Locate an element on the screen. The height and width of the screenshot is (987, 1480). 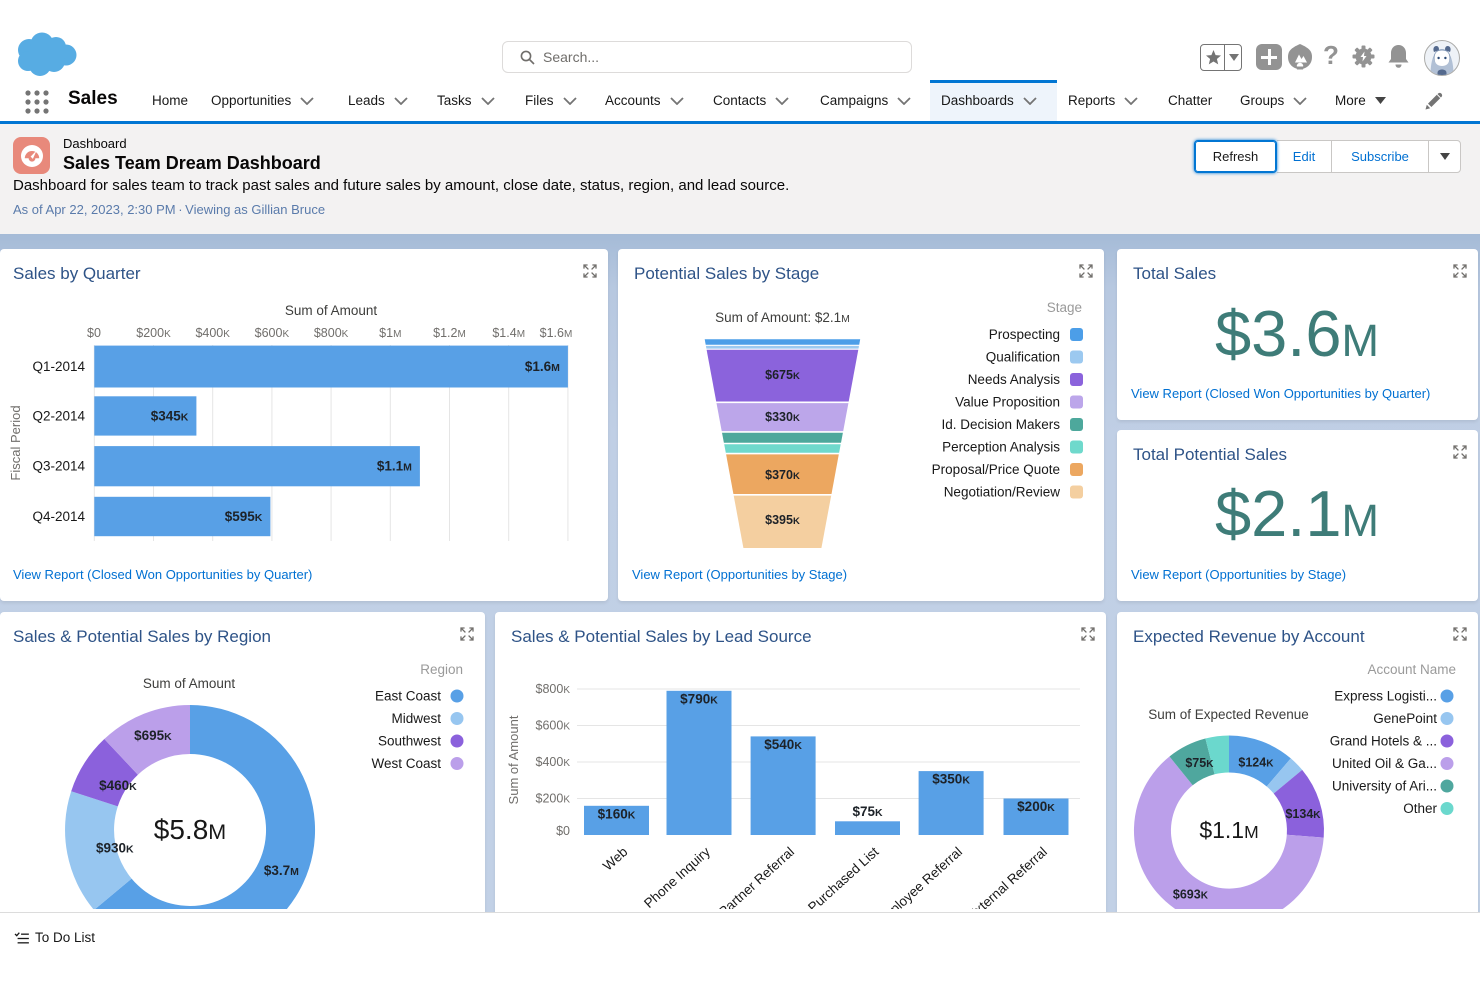
svg-text: West Coast is located at coordinates (406, 763).